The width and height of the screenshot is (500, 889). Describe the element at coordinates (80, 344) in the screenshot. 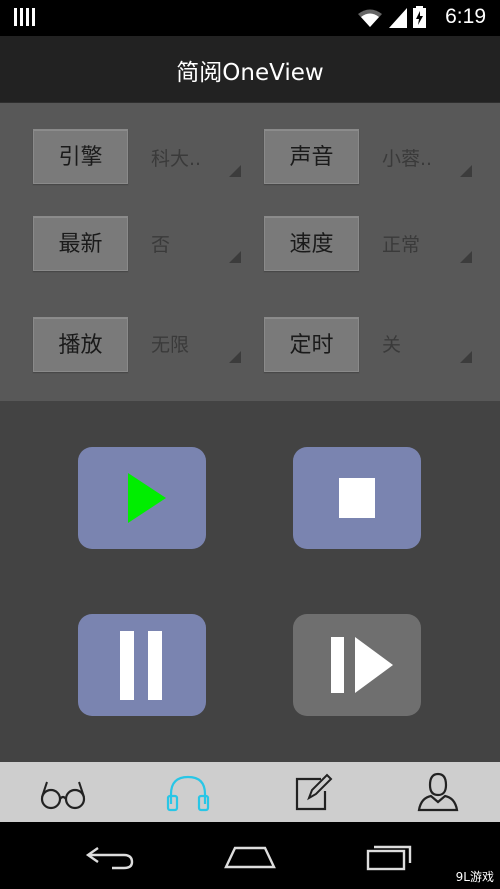

I see `playback-button: 播放` at that location.